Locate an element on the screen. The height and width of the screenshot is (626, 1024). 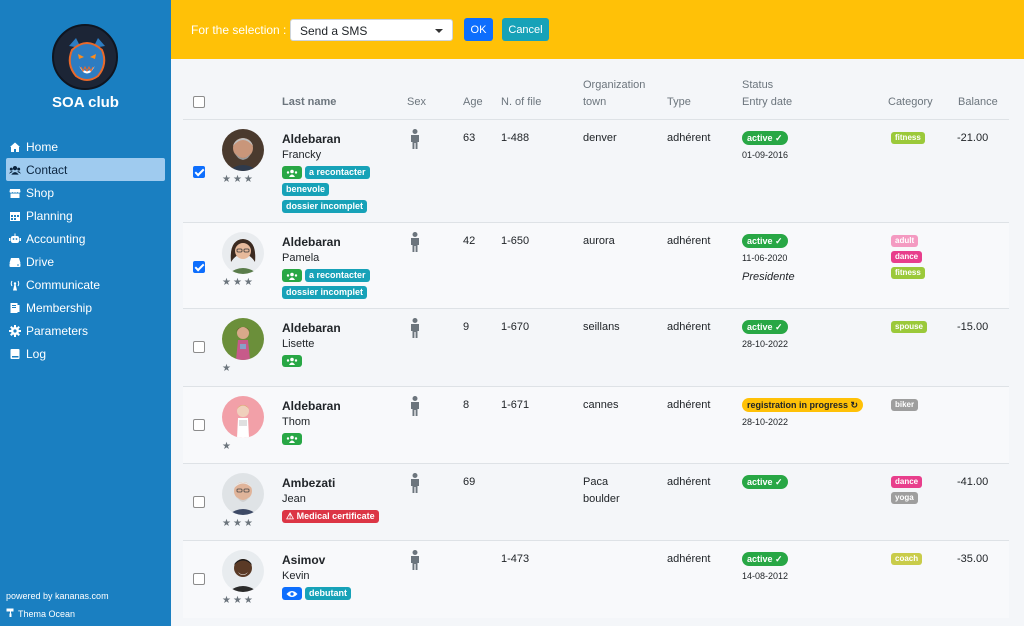
action-select: Send a SMS is located at coordinates (371, 30).